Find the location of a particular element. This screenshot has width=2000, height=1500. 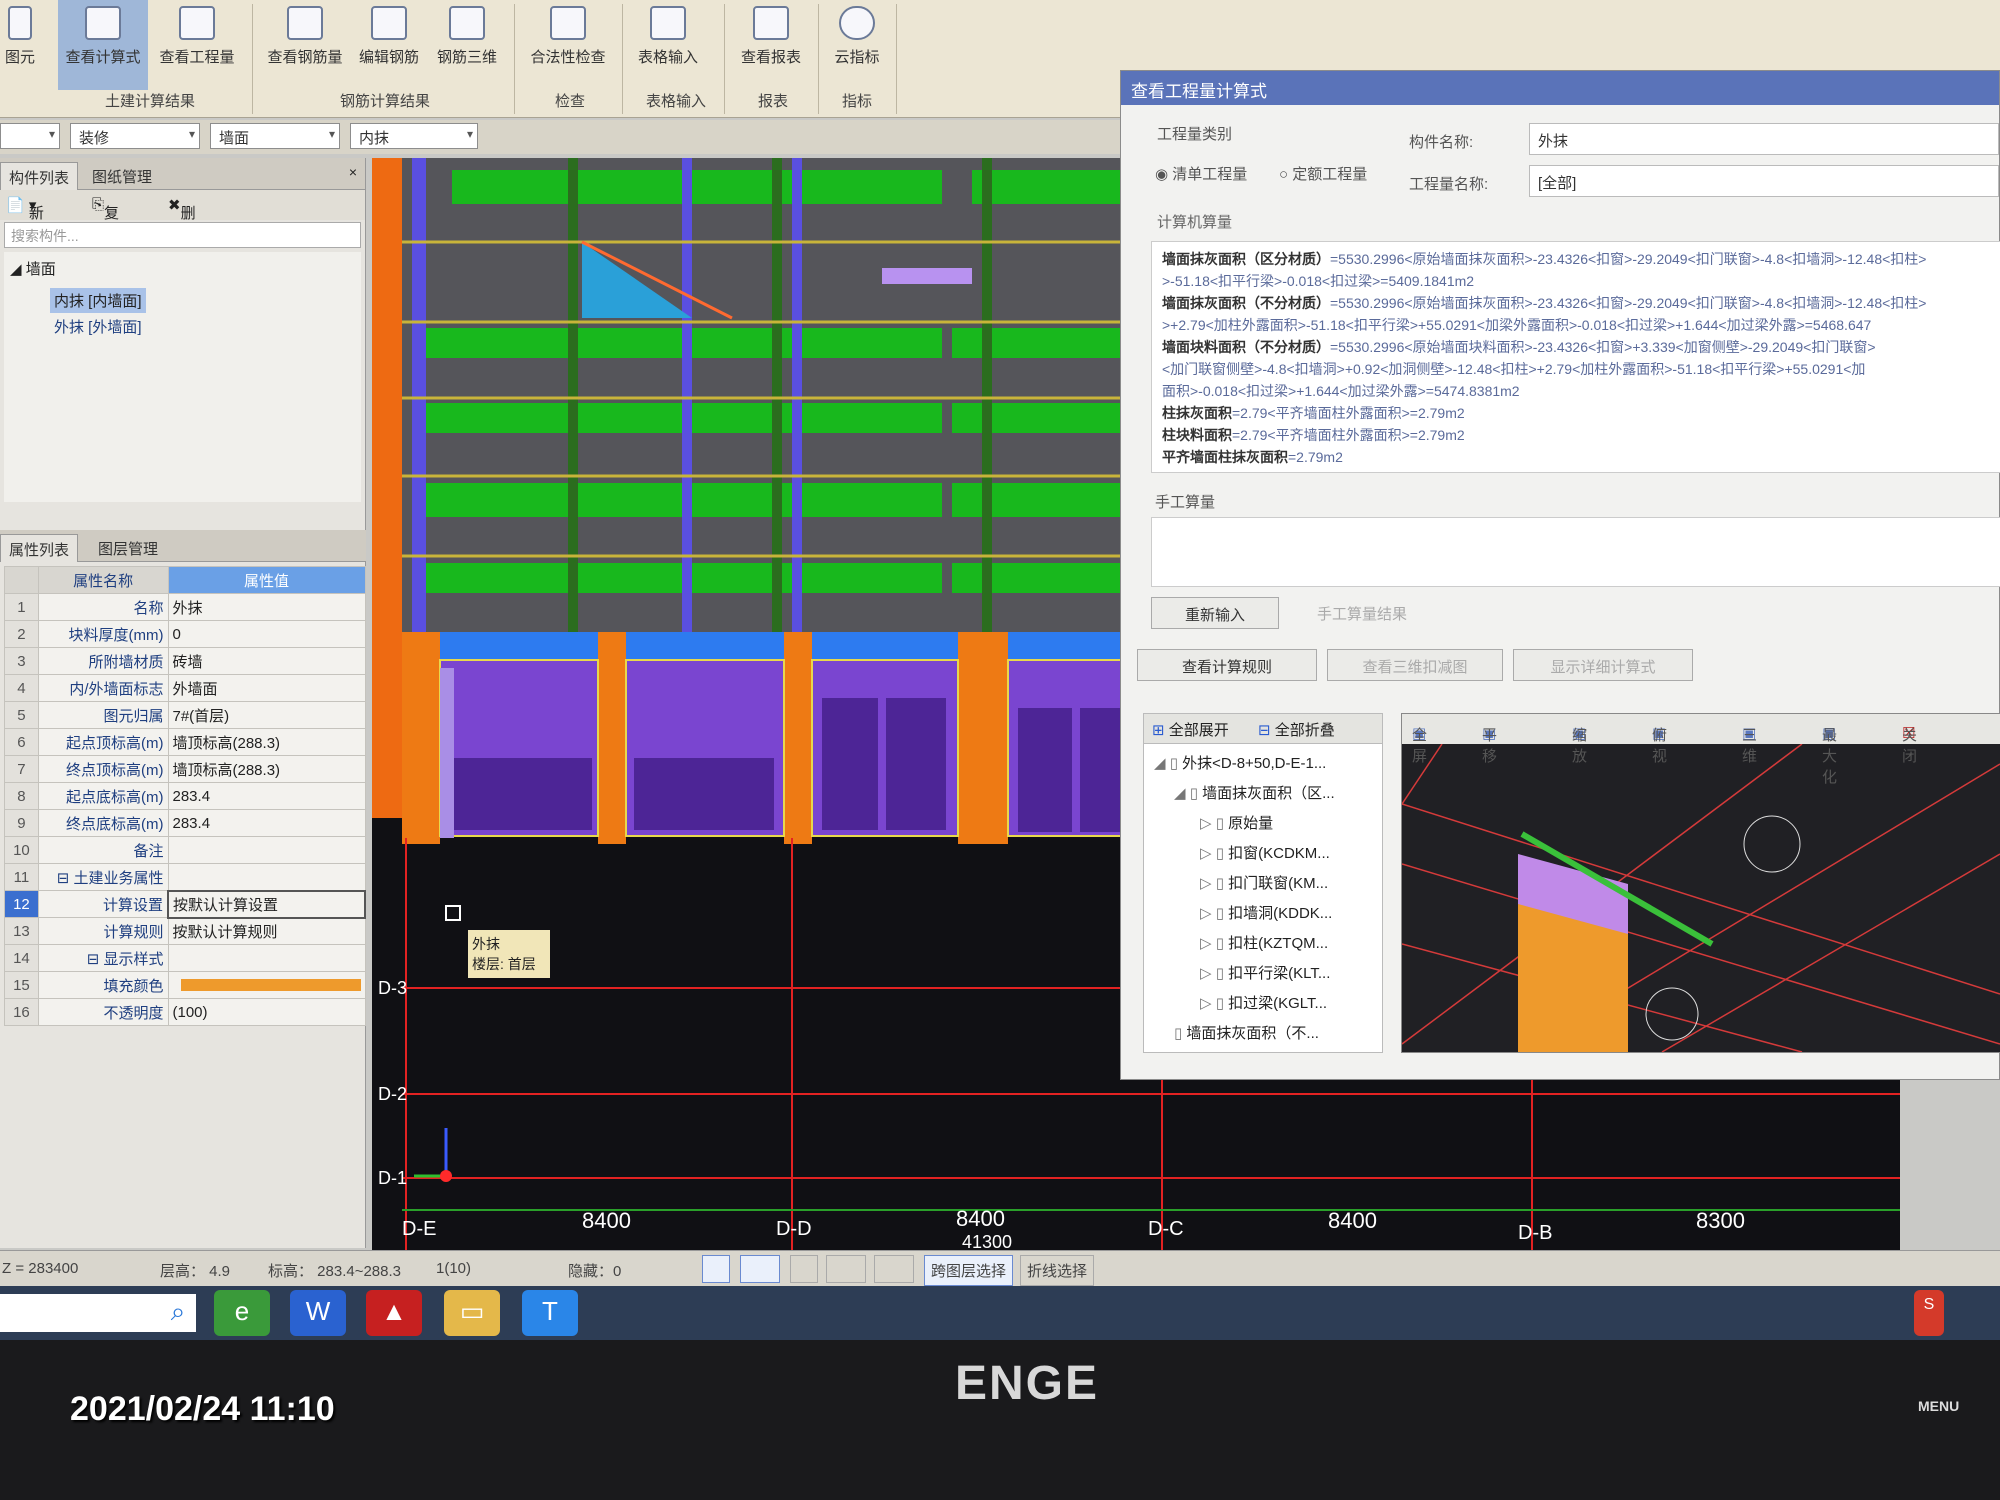

show-detail-formula-button: 显示详细计算式 is located at coordinates (1603, 665).